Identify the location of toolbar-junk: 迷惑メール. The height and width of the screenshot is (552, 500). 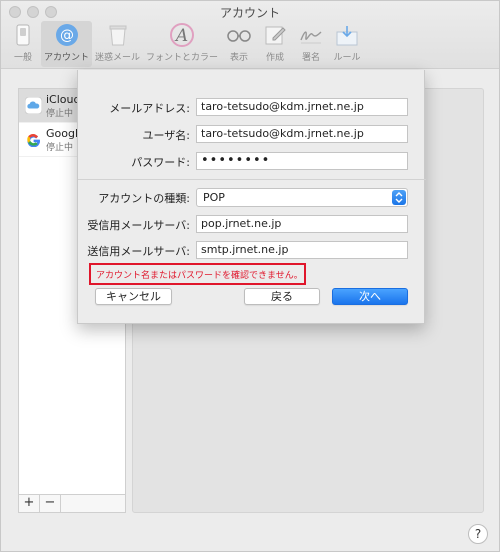
(117, 44).